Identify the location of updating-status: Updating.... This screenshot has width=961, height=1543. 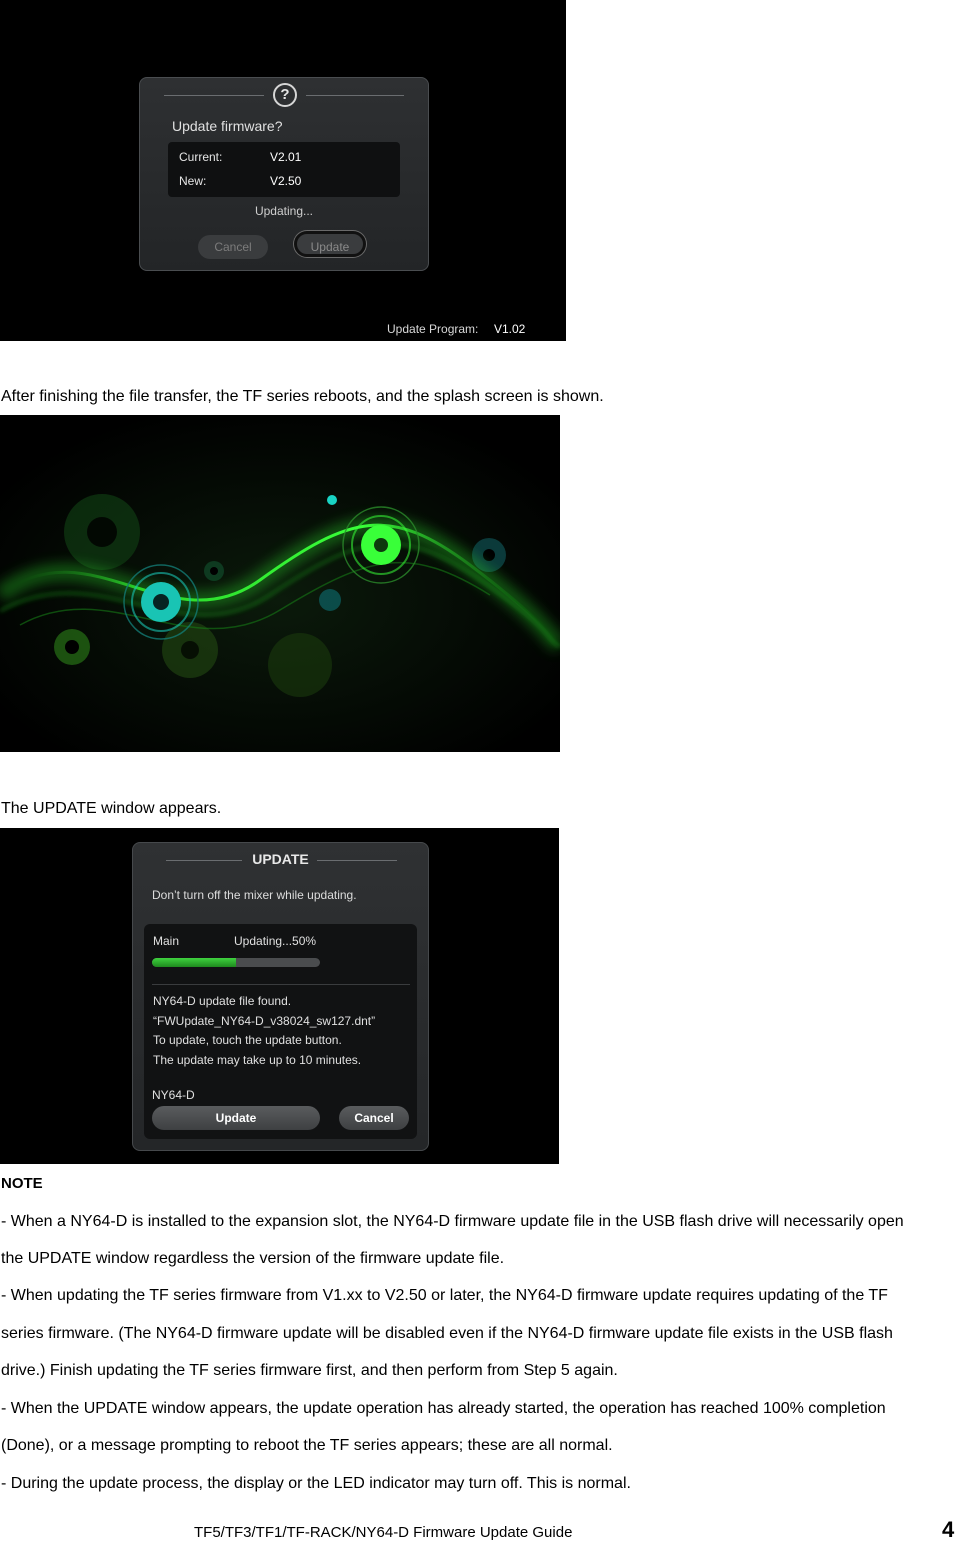
(284, 211).